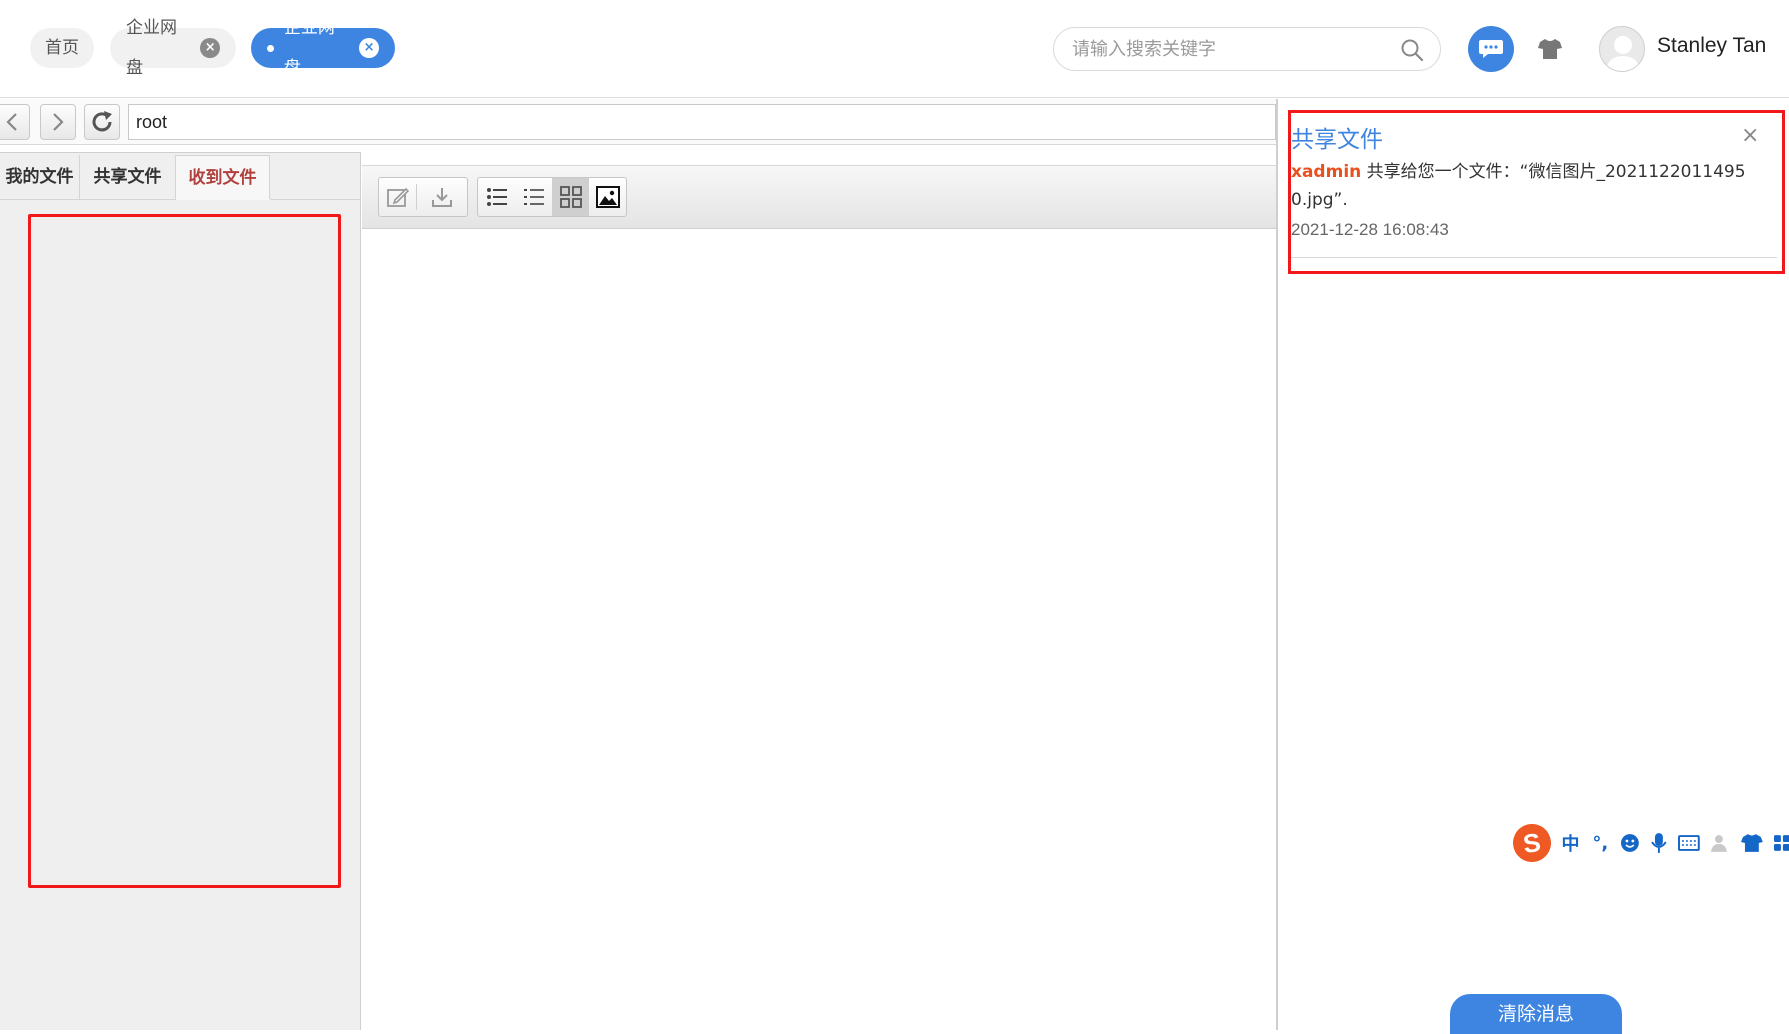  Describe the element at coordinates (40, 177) in the screenshot. I see `tab-my-files: 我的文件` at that location.